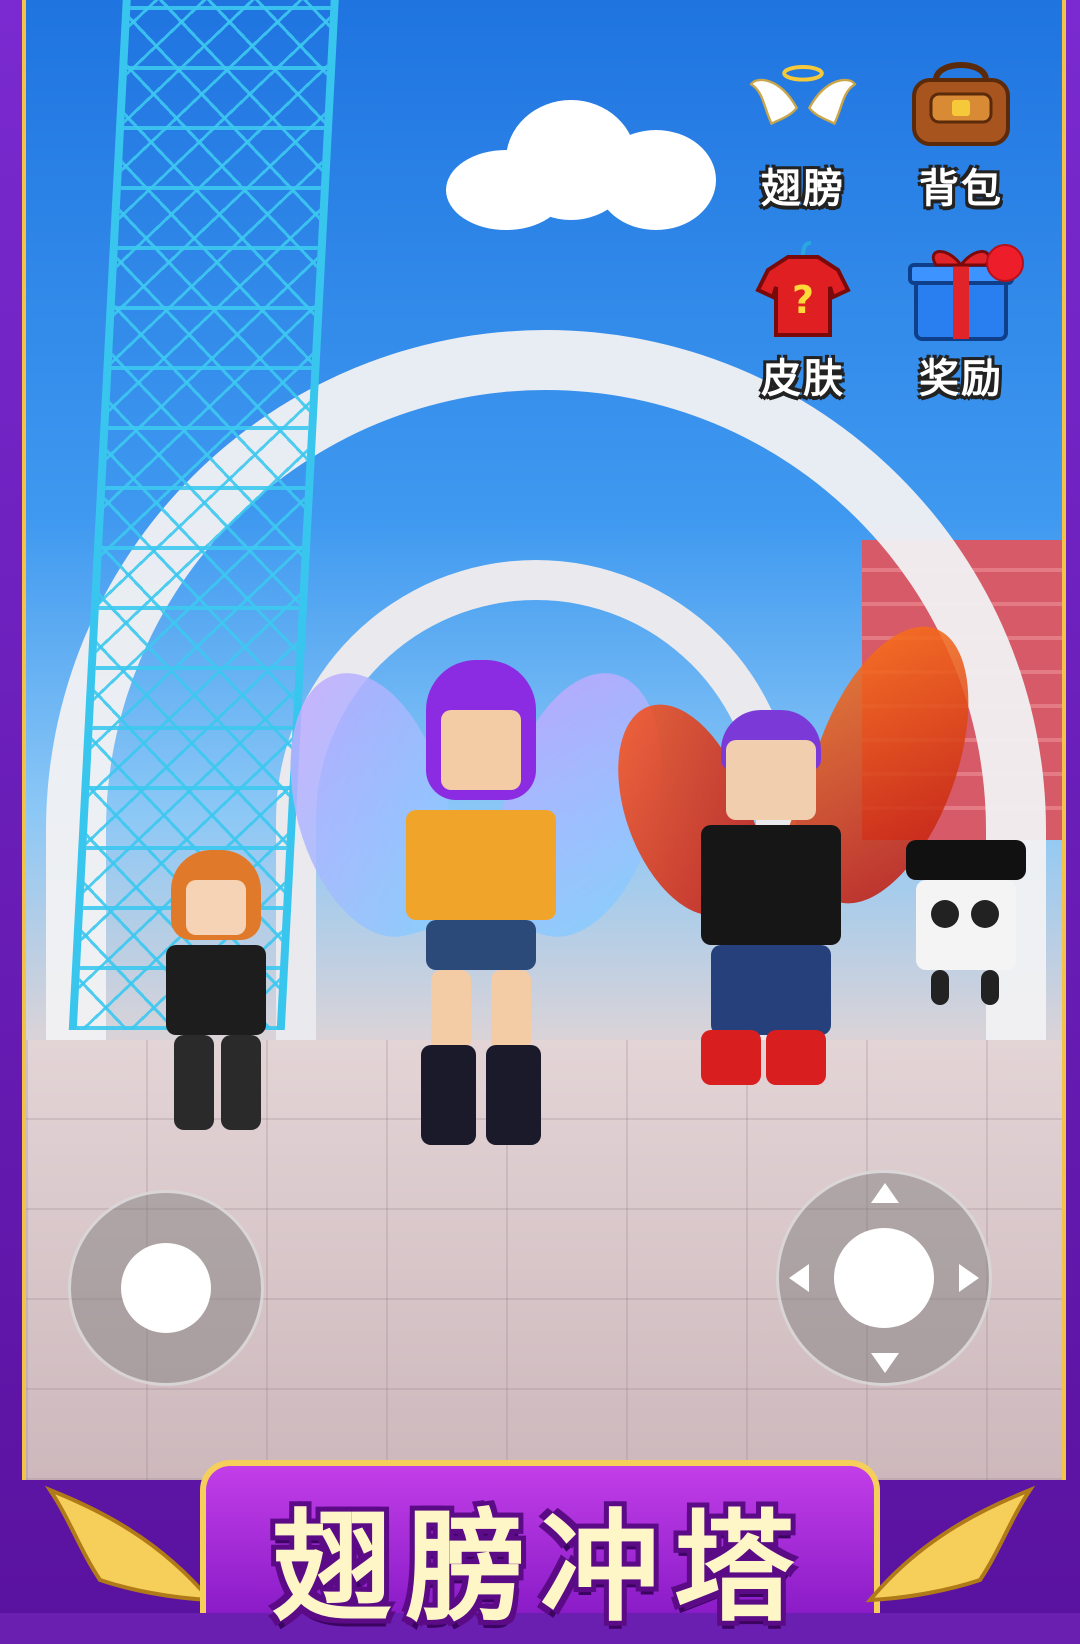 The width and height of the screenshot is (1080, 1644). I want to click on cloud, so click(586, 165).